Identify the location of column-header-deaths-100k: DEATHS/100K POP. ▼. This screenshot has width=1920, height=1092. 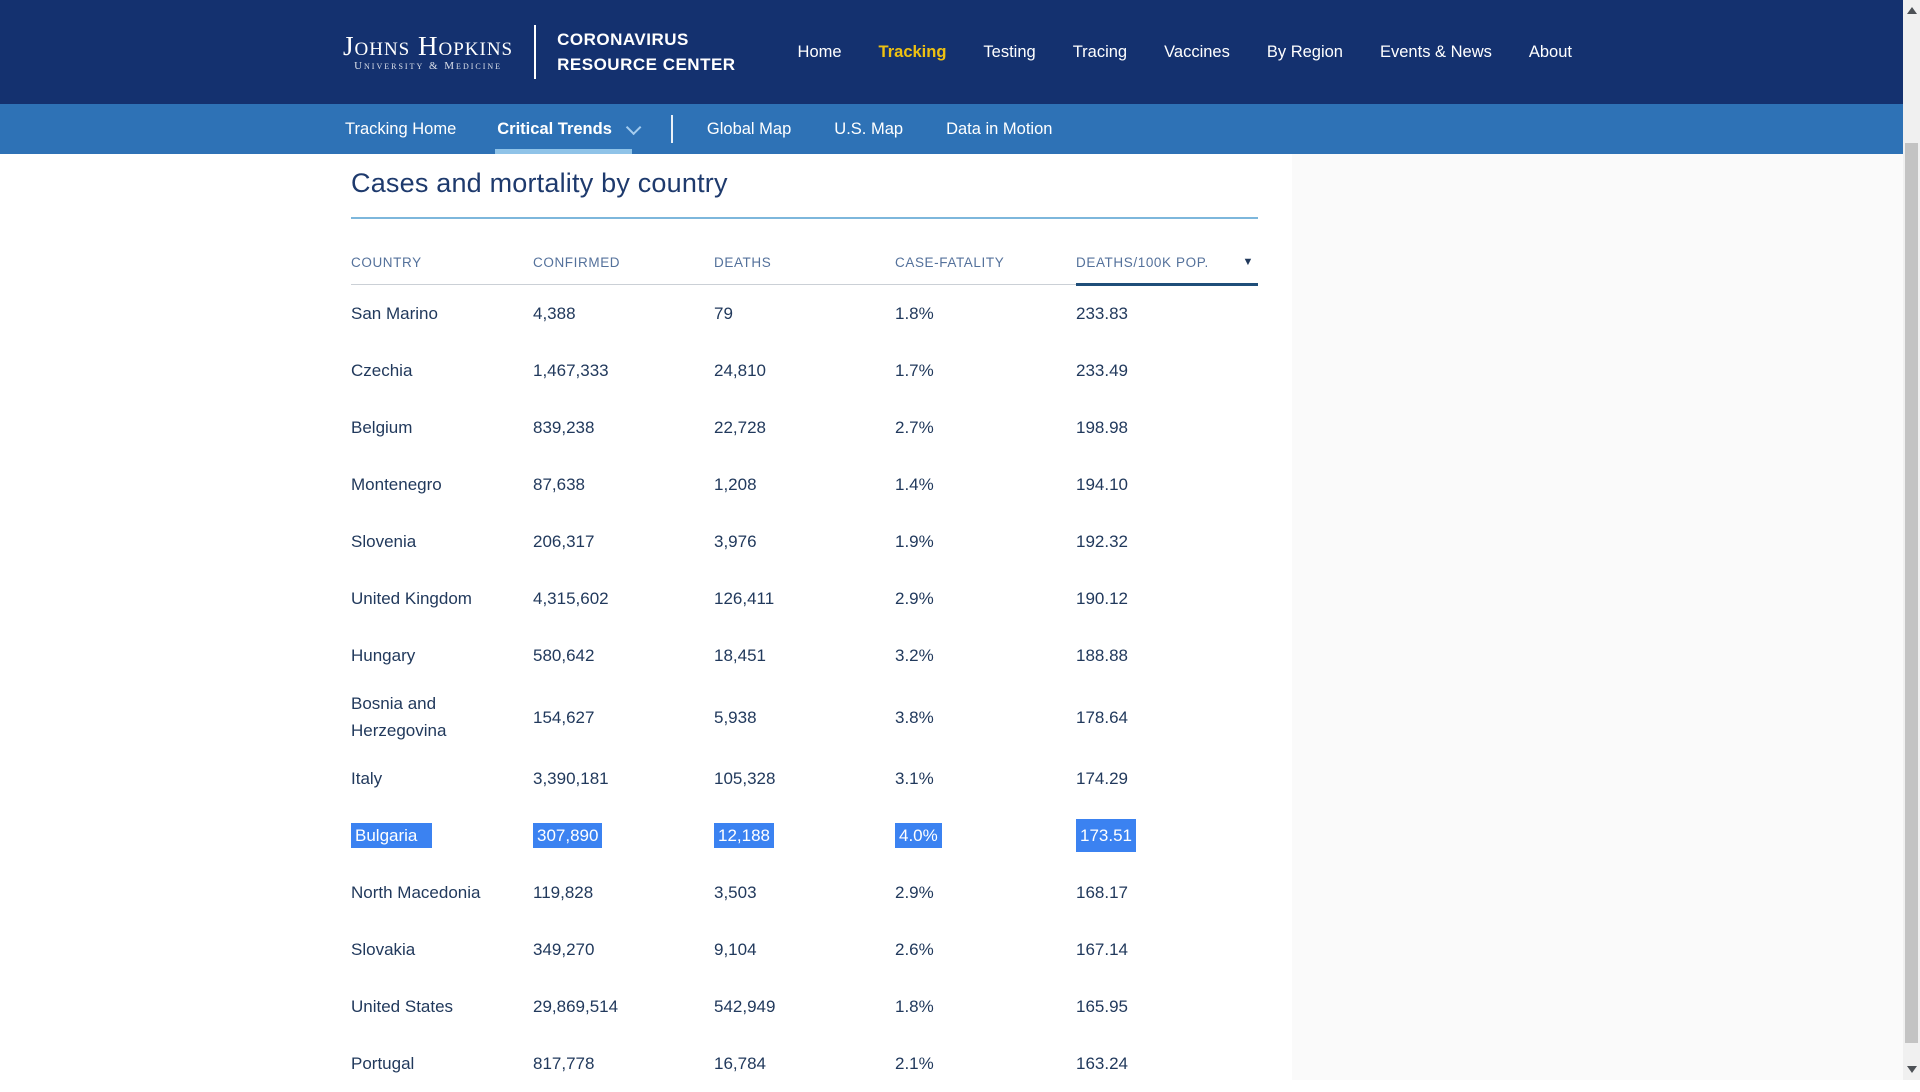
(1167, 262).